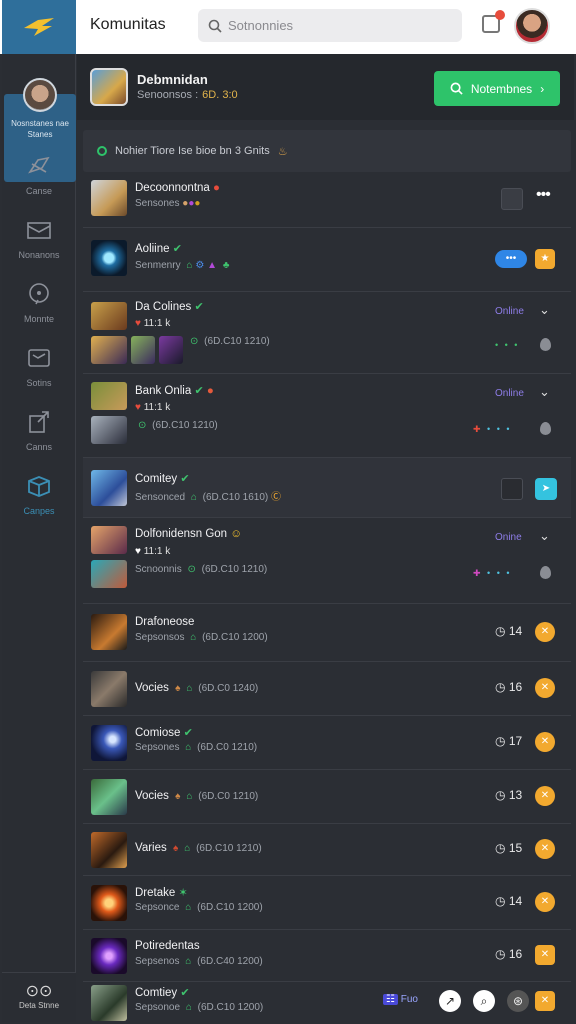  Describe the element at coordinates (509, 954) in the screenshot. I see `timer-count: ◷ 16` at that location.